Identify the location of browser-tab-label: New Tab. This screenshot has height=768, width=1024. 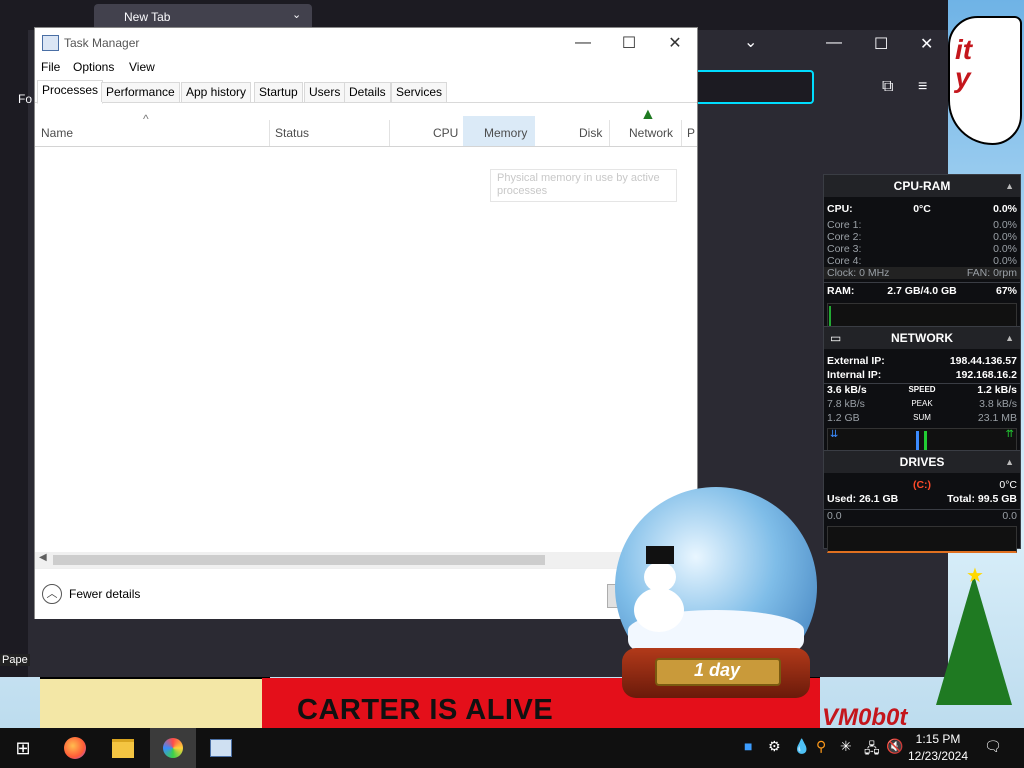
(147, 17).